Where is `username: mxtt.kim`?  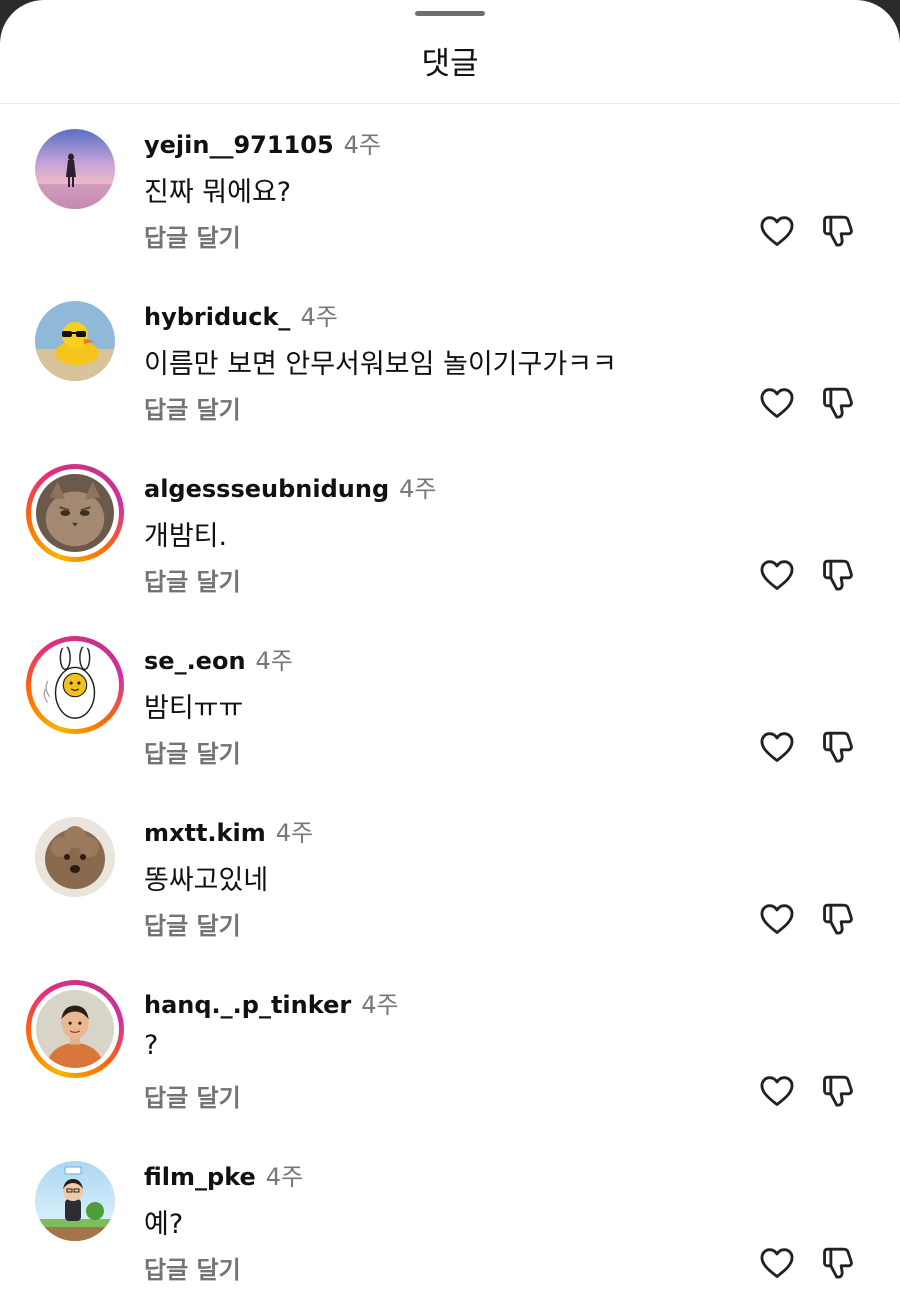
username: mxtt.kim is located at coordinates (205, 833).